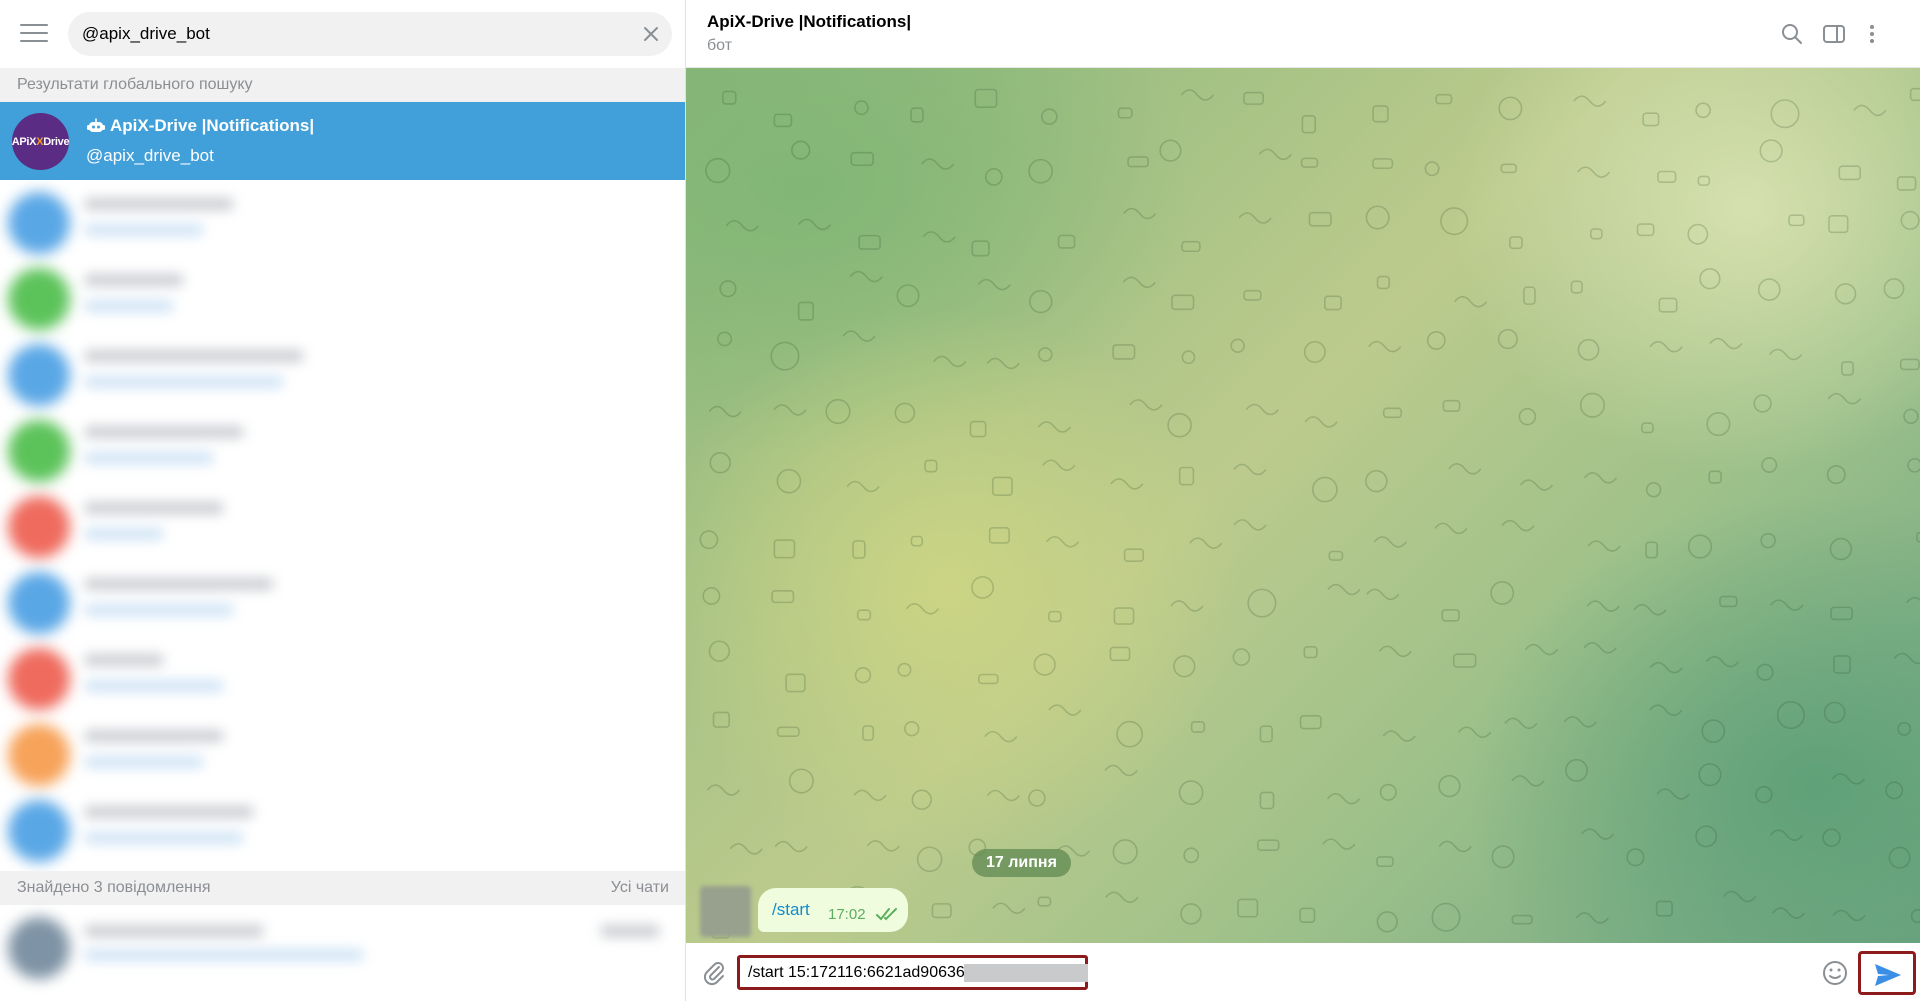 The height and width of the screenshot is (1001, 1920). I want to click on message-text: /start, so click(791, 910).